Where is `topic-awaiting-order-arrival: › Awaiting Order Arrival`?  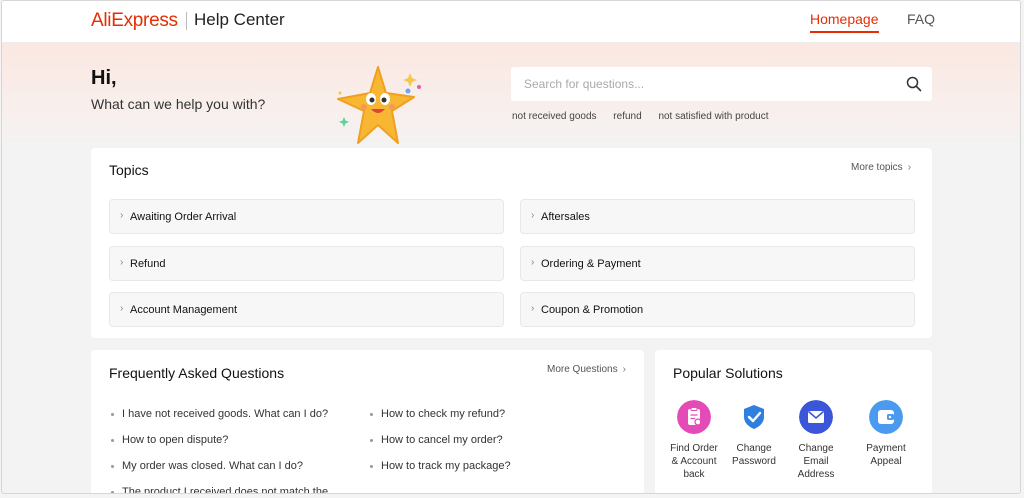
topic-awaiting-order-arrival: › Awaiting Order Arrival is located at coordinates (306, 216).